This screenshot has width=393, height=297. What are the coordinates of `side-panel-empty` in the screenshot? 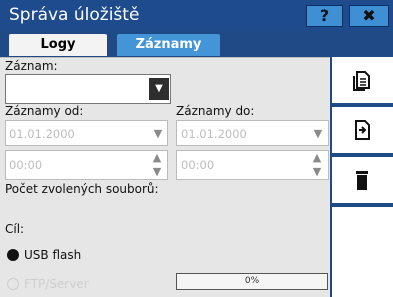 It's located at (362, 252).